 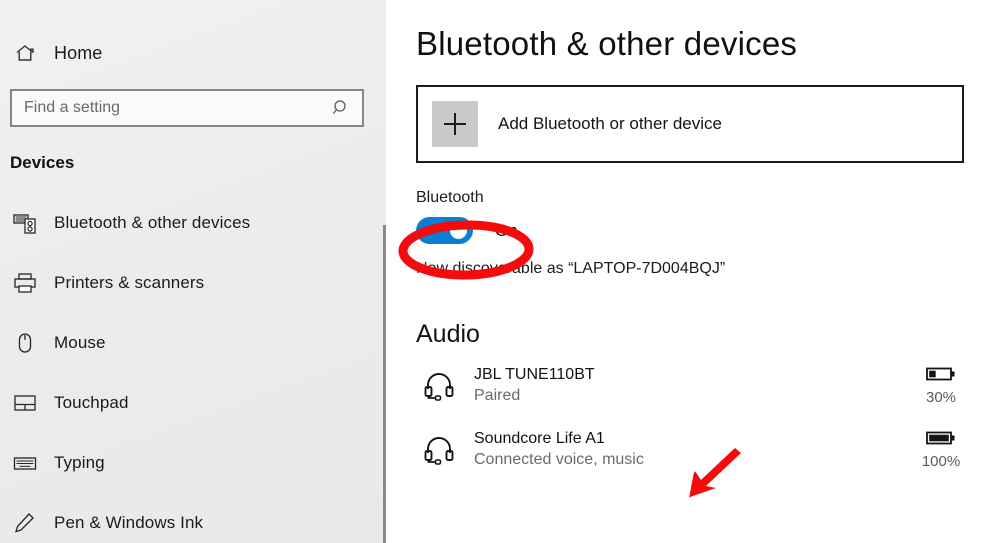 I want to click on search-input, so click(x=162, y=108).